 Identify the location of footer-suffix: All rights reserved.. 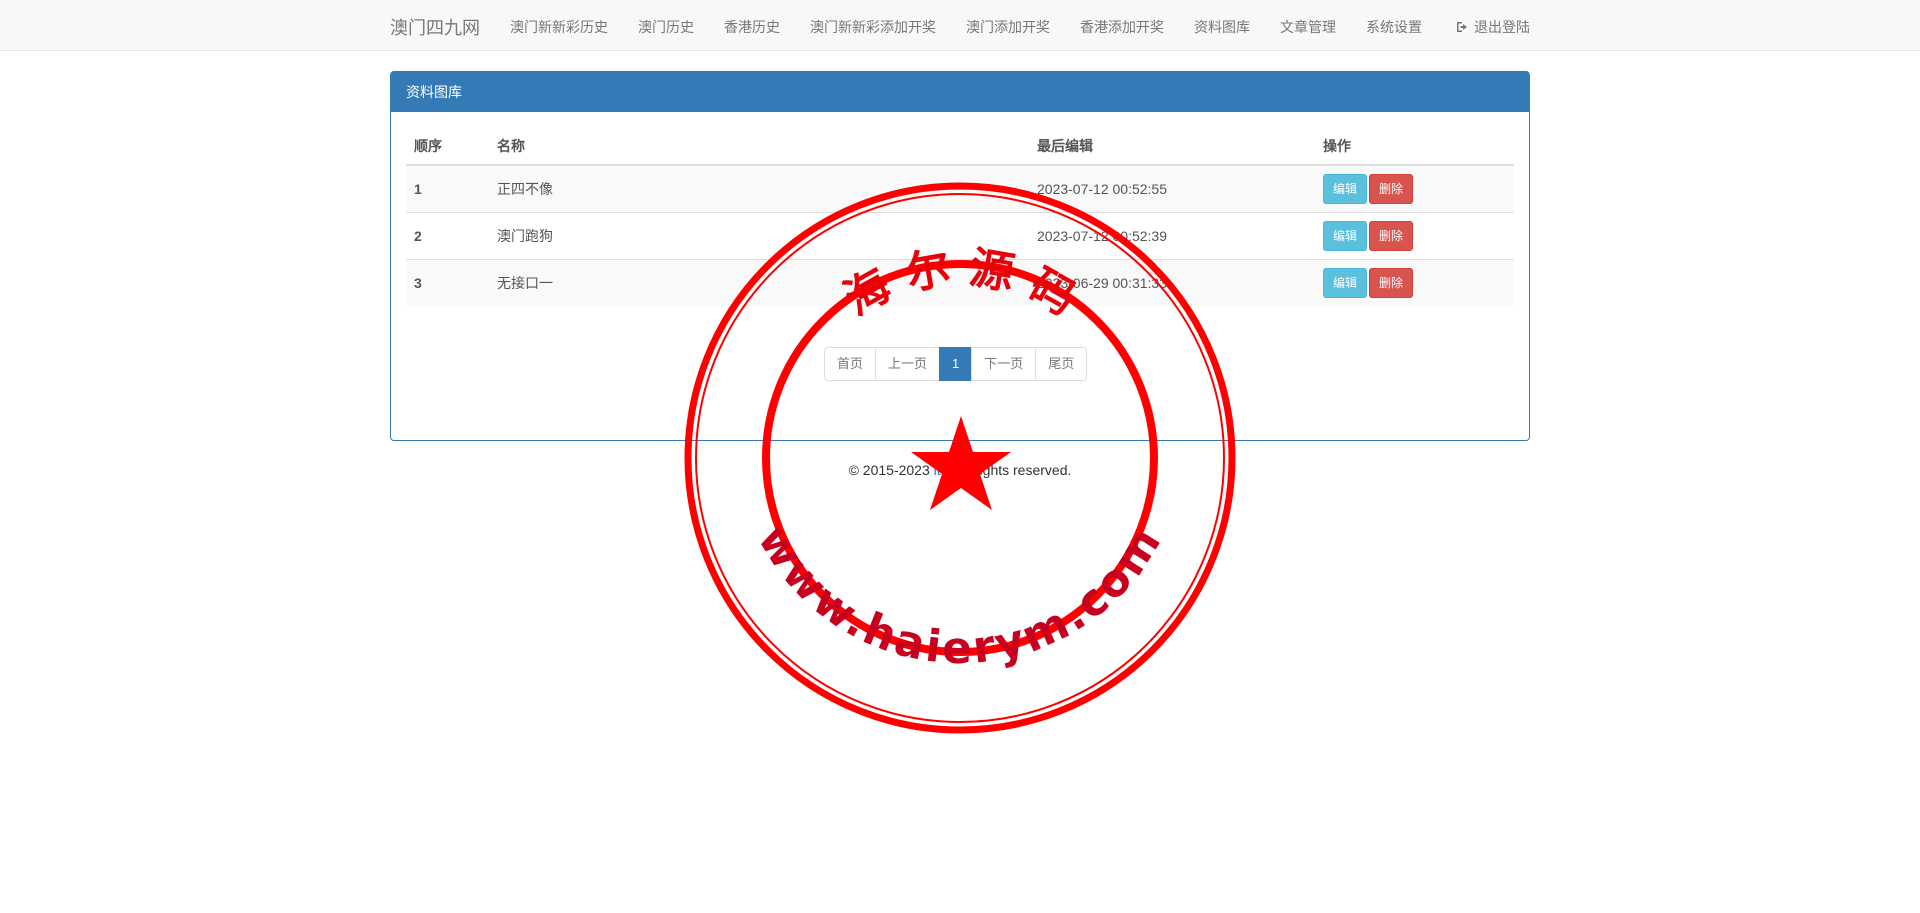
(1012, 470).